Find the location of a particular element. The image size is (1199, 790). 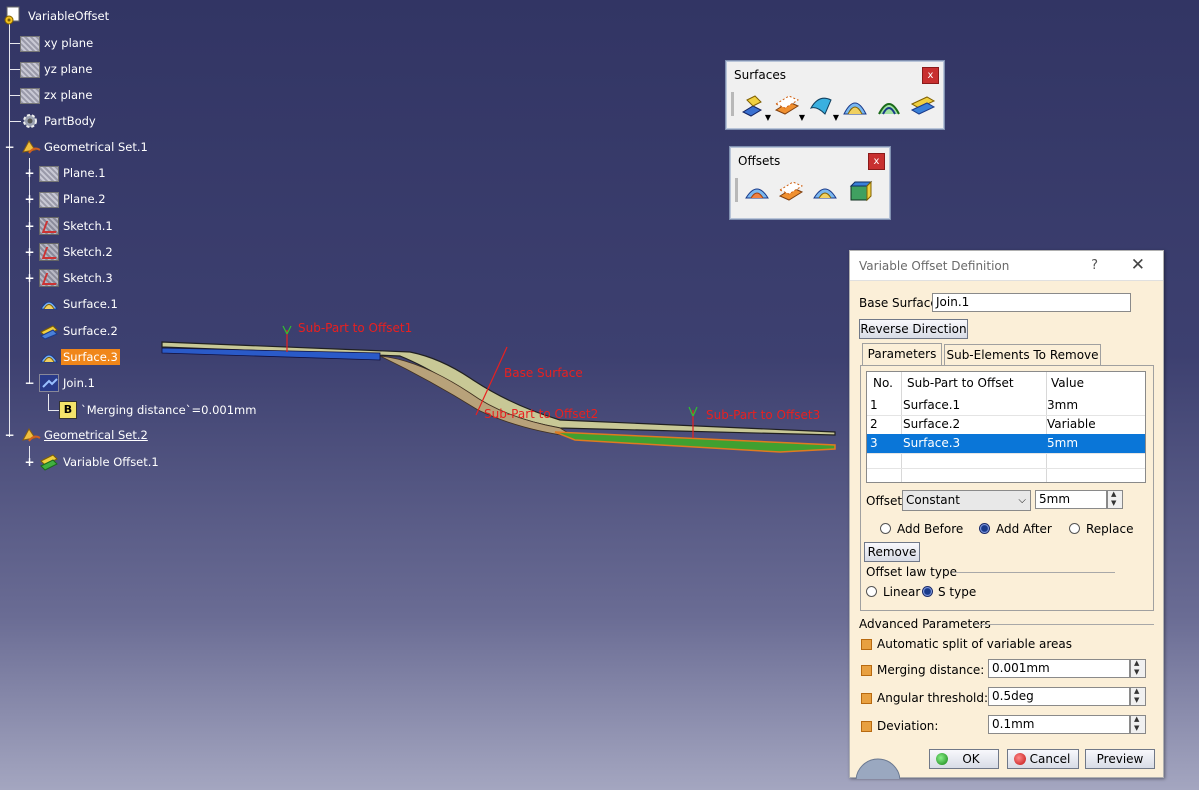

tree-item-surface-2: Surface.2 is located at coordinates (79, 331).